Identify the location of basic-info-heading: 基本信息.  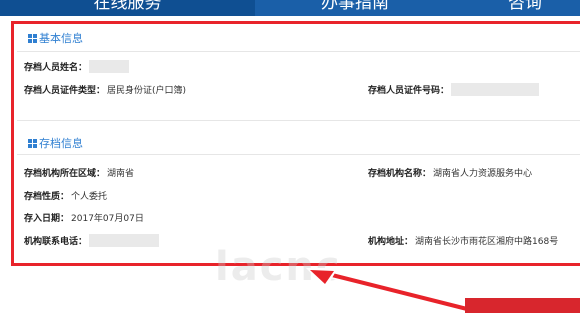
(55, 38).